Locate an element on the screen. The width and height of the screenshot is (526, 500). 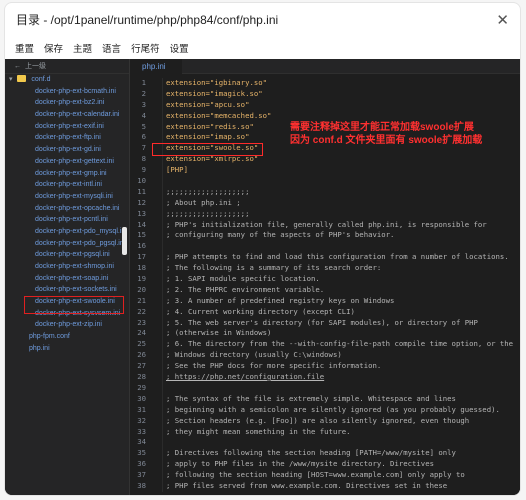
tree-file-item: docker-php-ext-gmp.ini is located at coordinates (67, 174).